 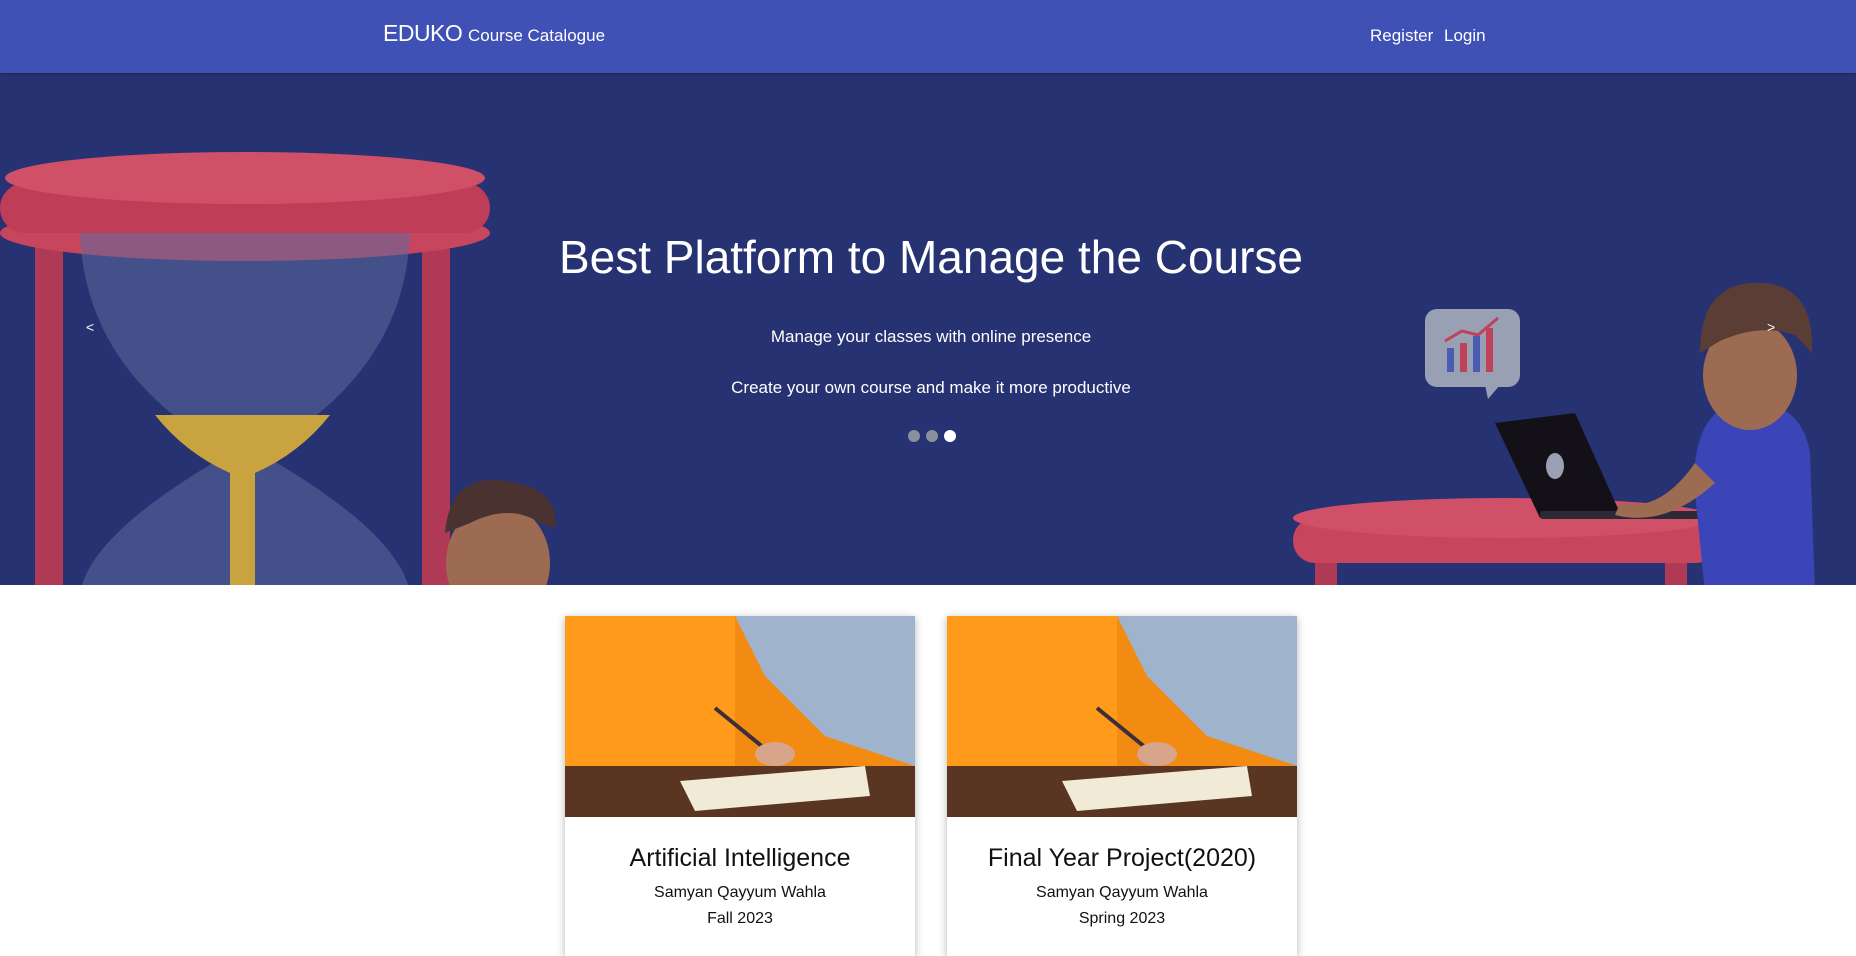 What do you see at coordinates (931, 257) in the screenshot?
I see `hero-title: Best Platform to Manage the Course` at bounding box center [931, 257].